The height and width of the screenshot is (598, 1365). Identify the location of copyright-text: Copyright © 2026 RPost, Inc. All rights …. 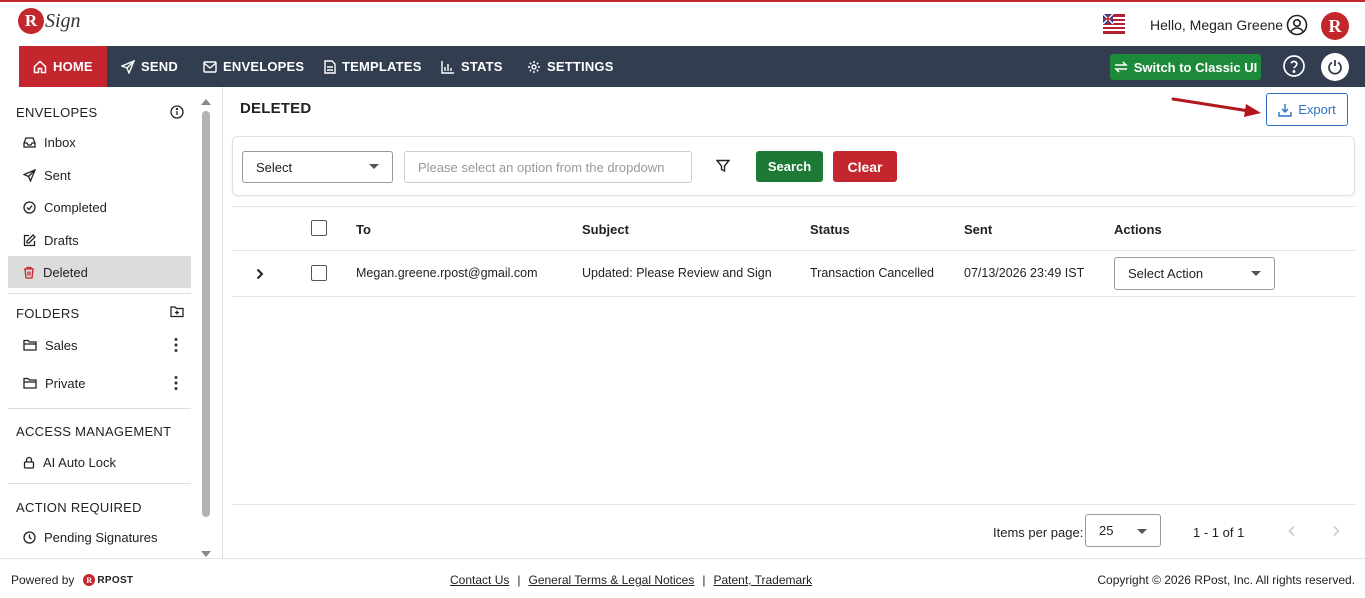
(1226, 580).